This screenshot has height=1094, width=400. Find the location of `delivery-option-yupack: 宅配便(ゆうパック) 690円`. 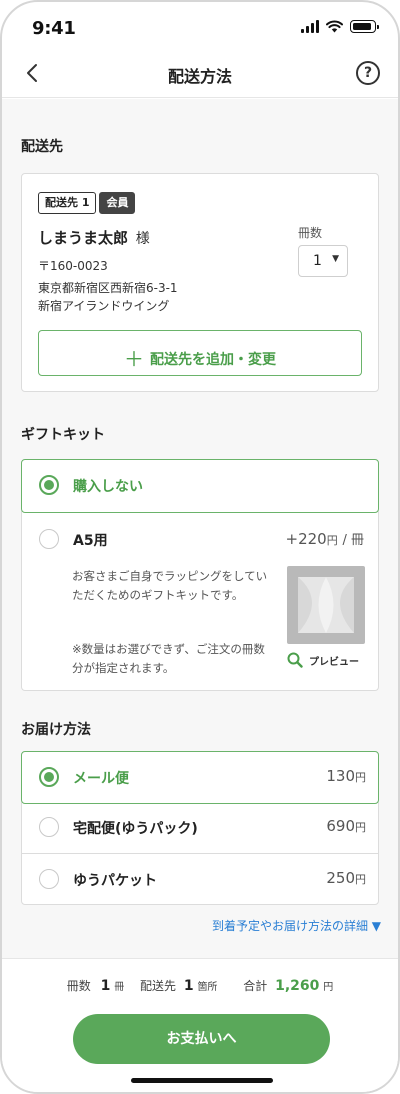

delivery-option-yupack: 宅配便(ゆうパック) 690円 is located at coordinates (200, 828).